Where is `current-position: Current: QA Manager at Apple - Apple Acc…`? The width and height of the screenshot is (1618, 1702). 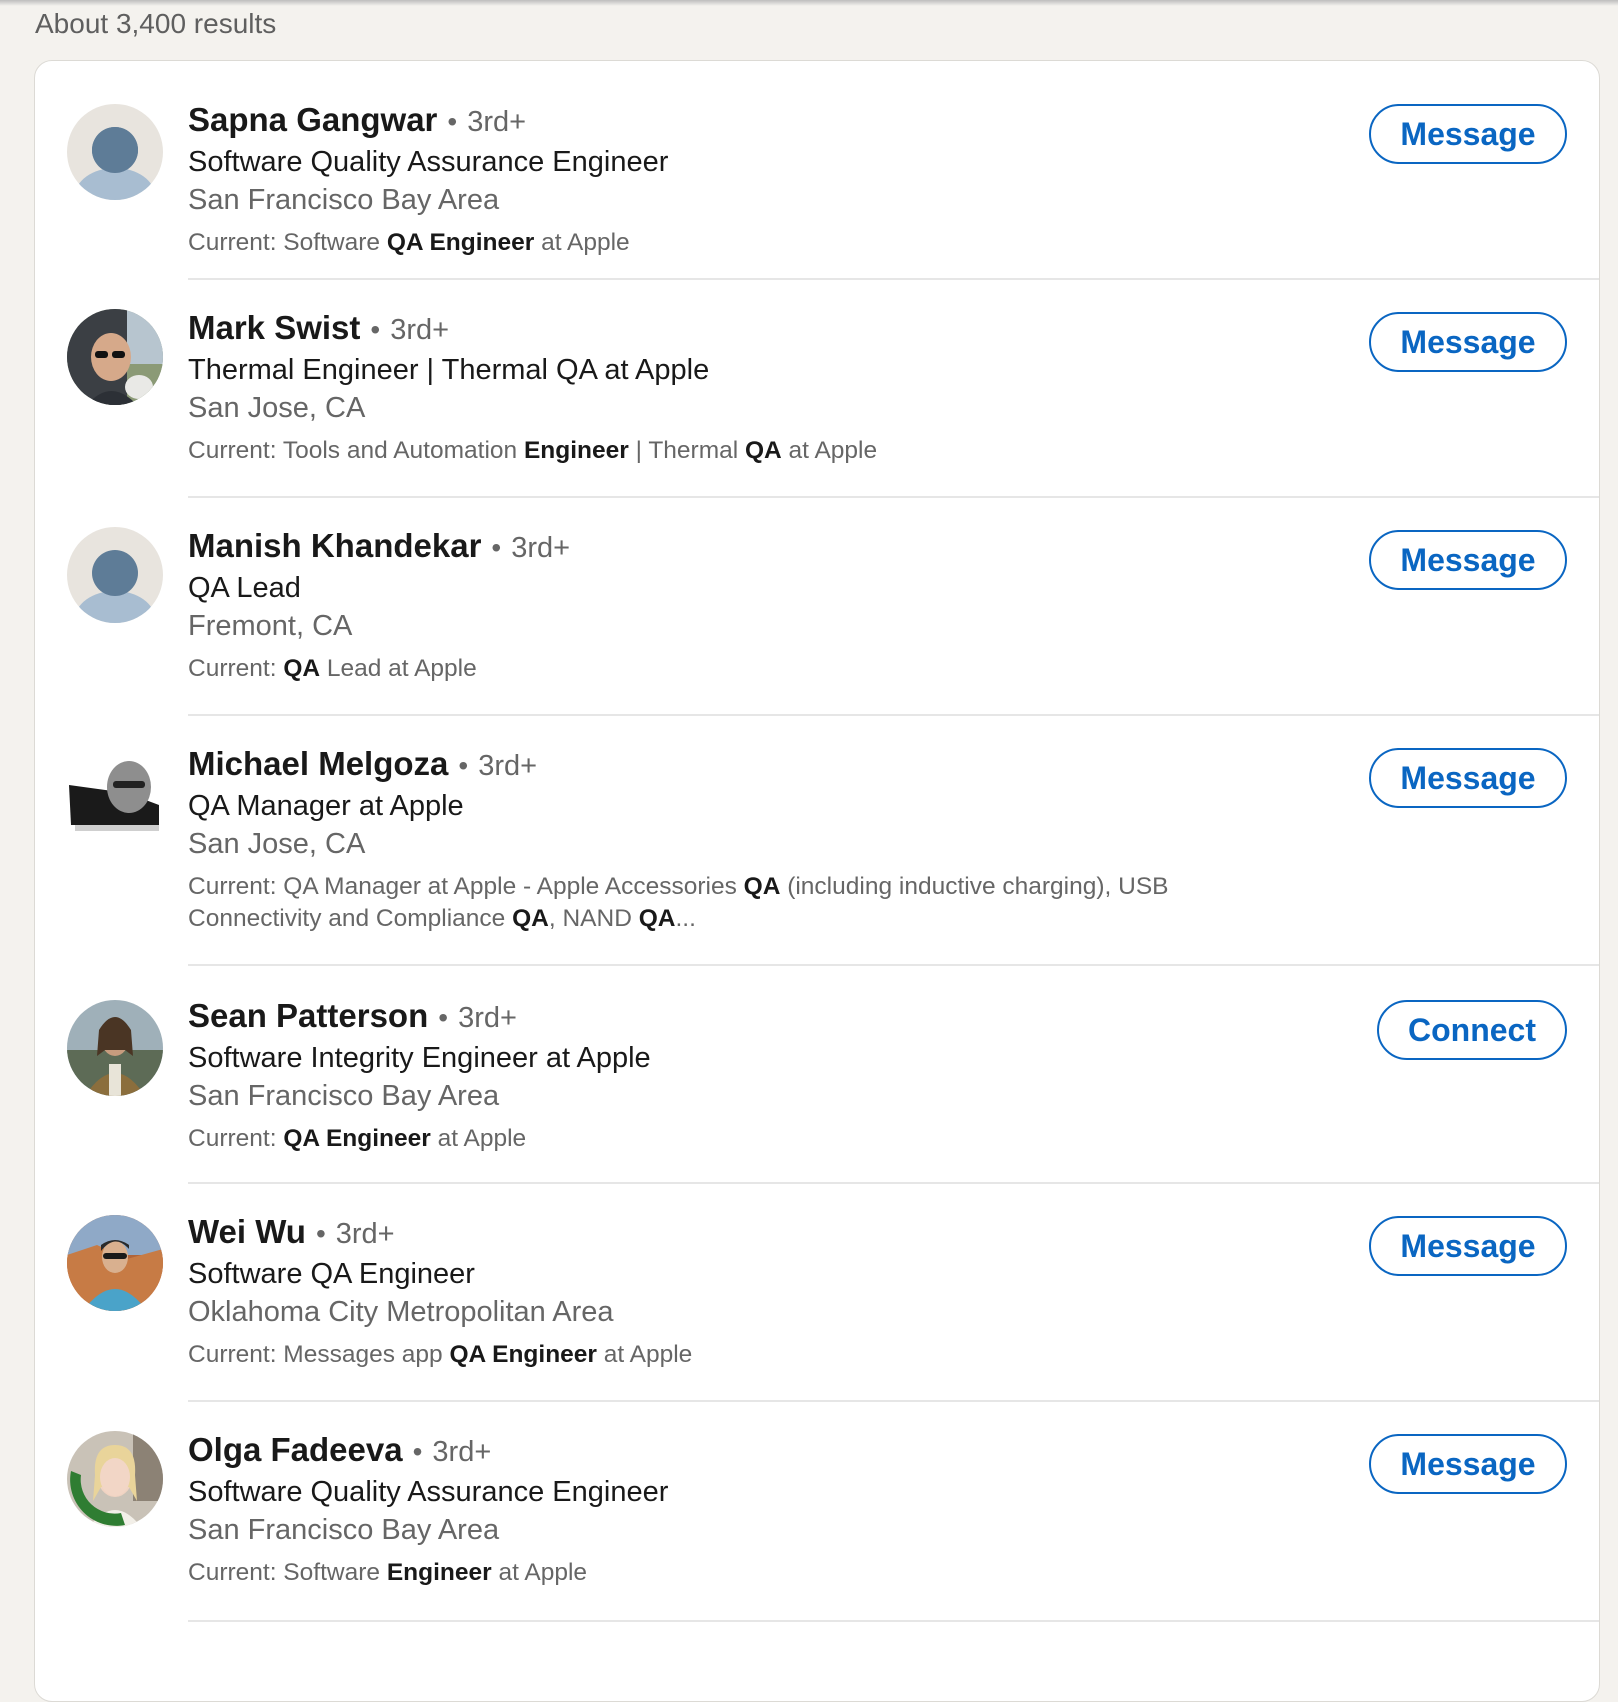
current-position: Current: QA Manager at Apple - Apple Acc… is located at coordinates (718, 903).